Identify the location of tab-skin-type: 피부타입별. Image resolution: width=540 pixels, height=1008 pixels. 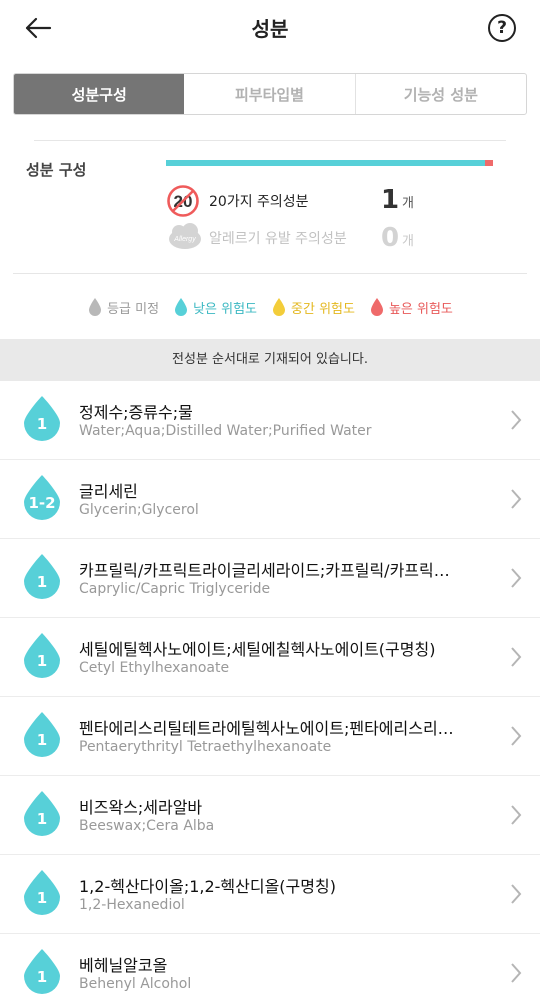
(269, 94).